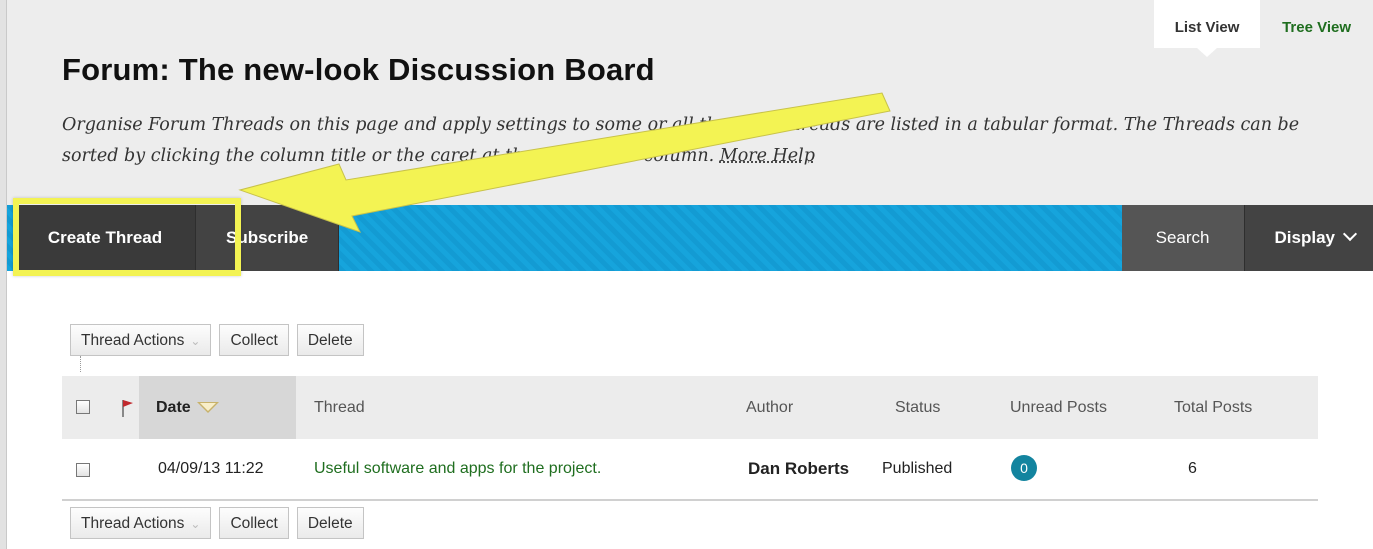 This screenshot has width=1373, height=549. What do you see at coordinates (769, 407) in the screenshot?
I see `column-header-author: Author` at bounding box center [769, 407].